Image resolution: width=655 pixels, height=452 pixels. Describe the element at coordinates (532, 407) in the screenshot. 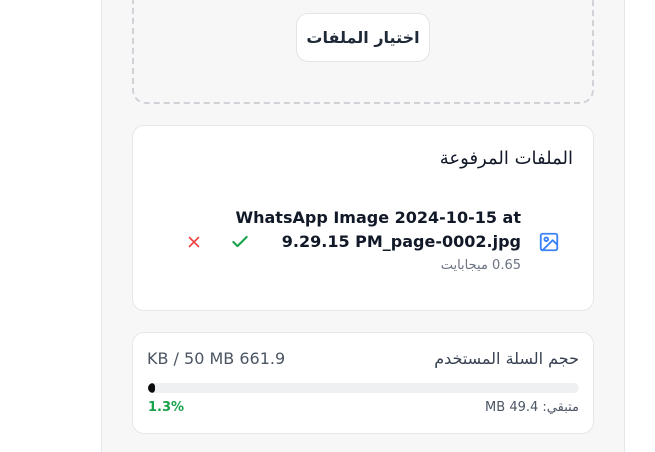

I see `remaining-space: متبقي: 49.4 MB` at that location.